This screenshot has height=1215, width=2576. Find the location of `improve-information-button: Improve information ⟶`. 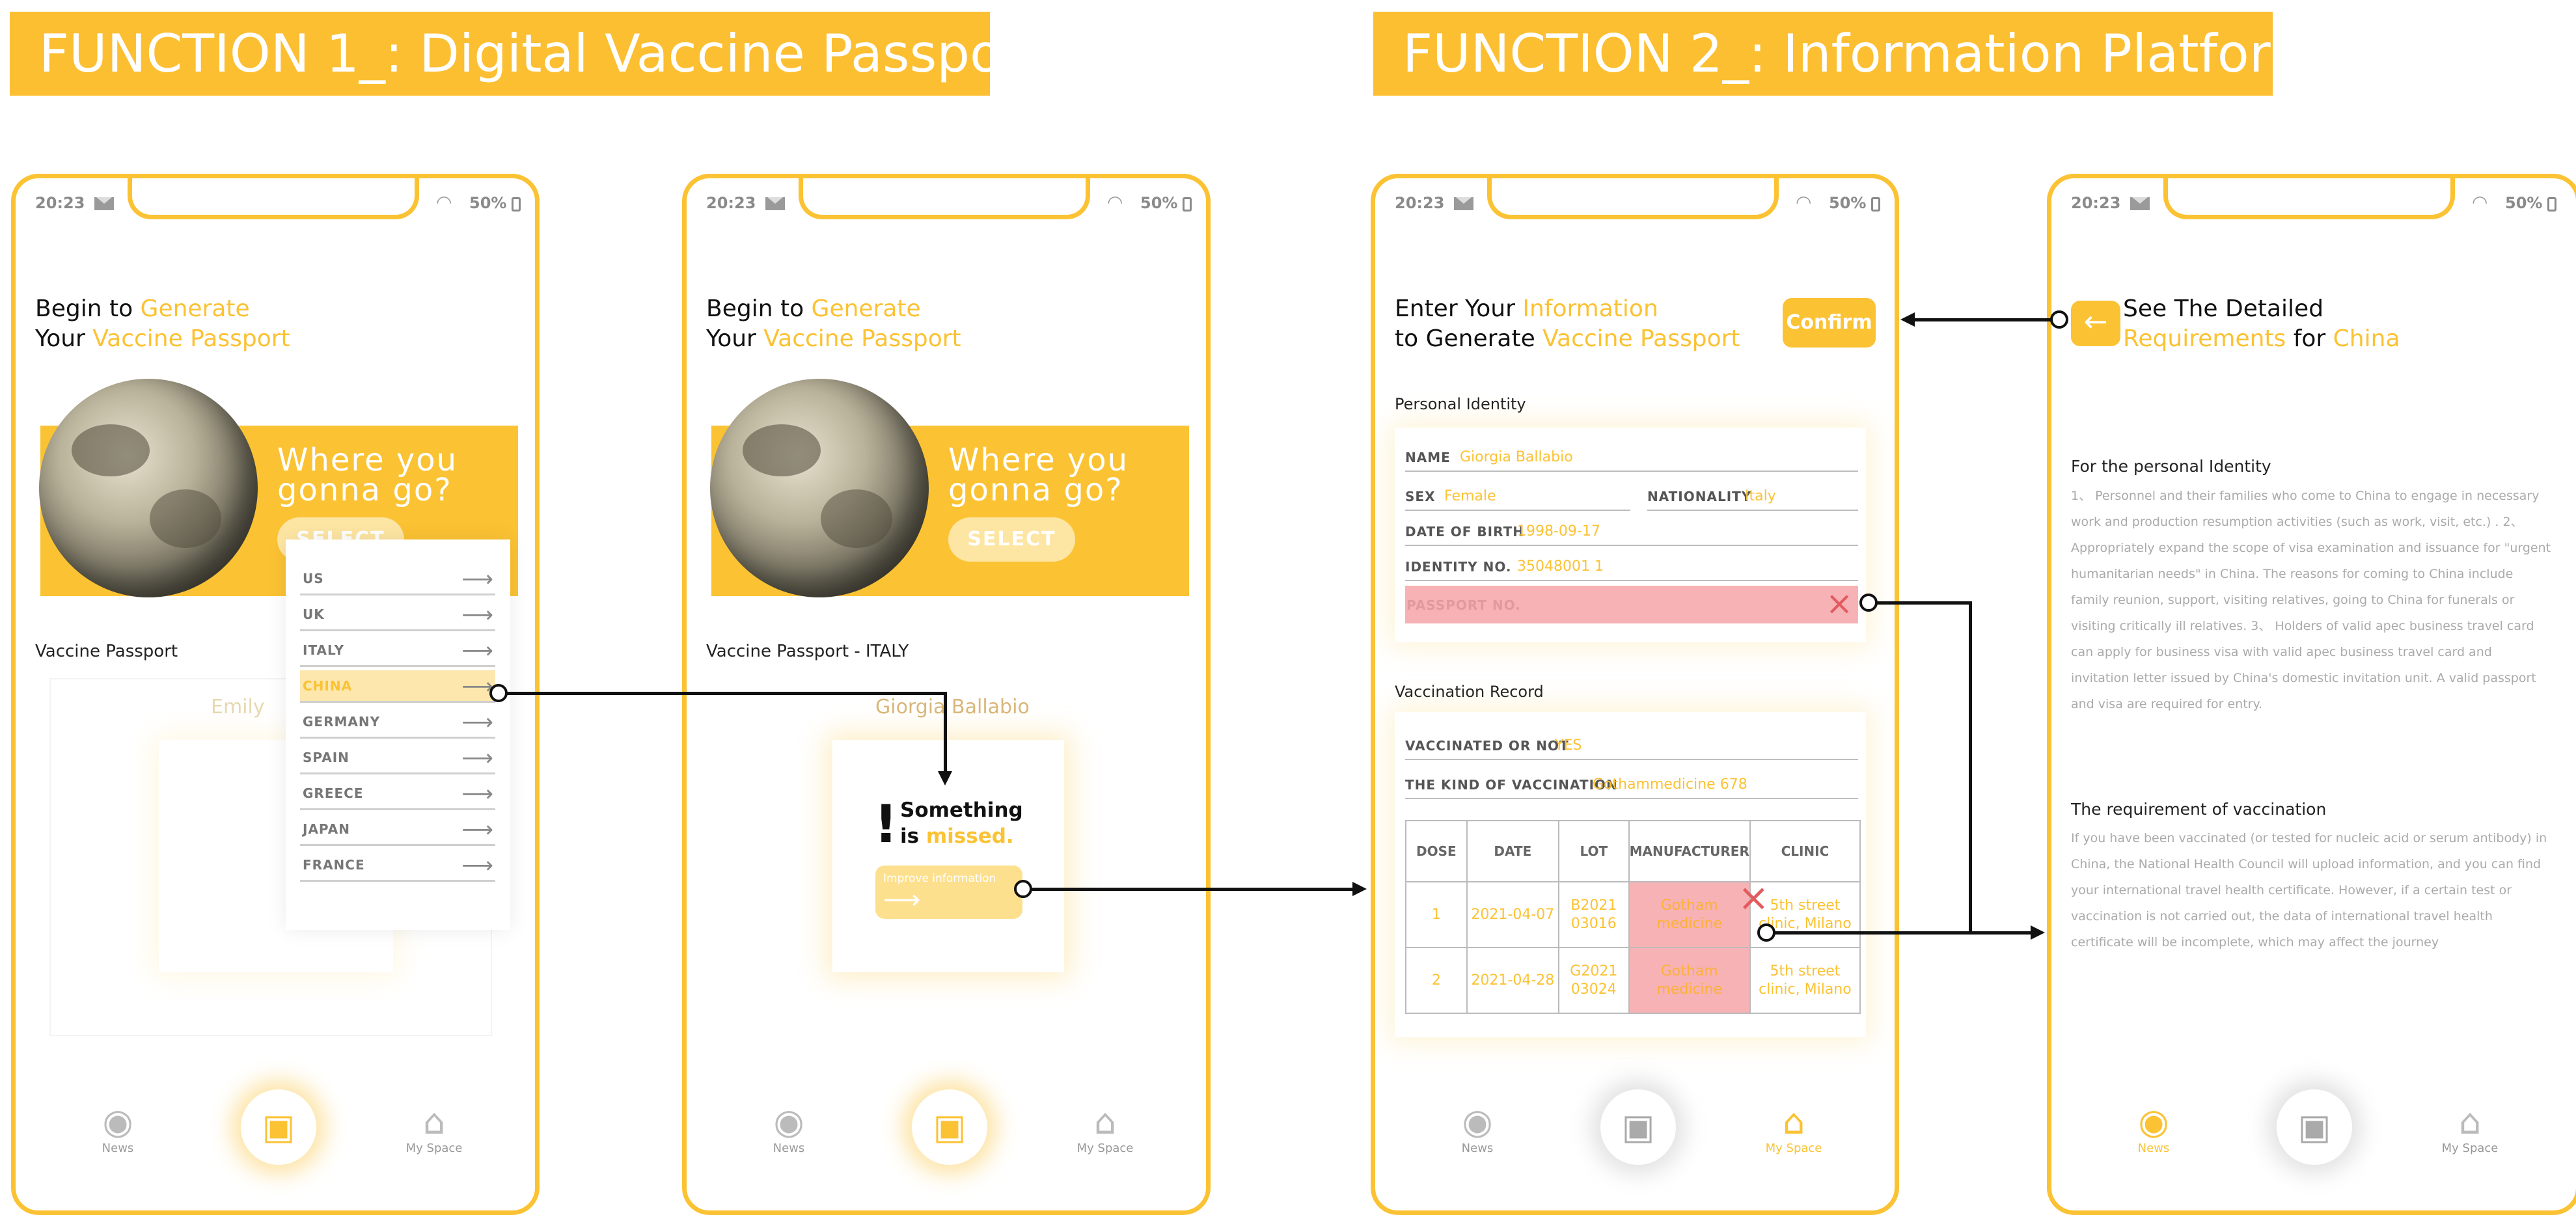

improve-information-button: Improve information ⟶ is located at coordinates (948, 892).